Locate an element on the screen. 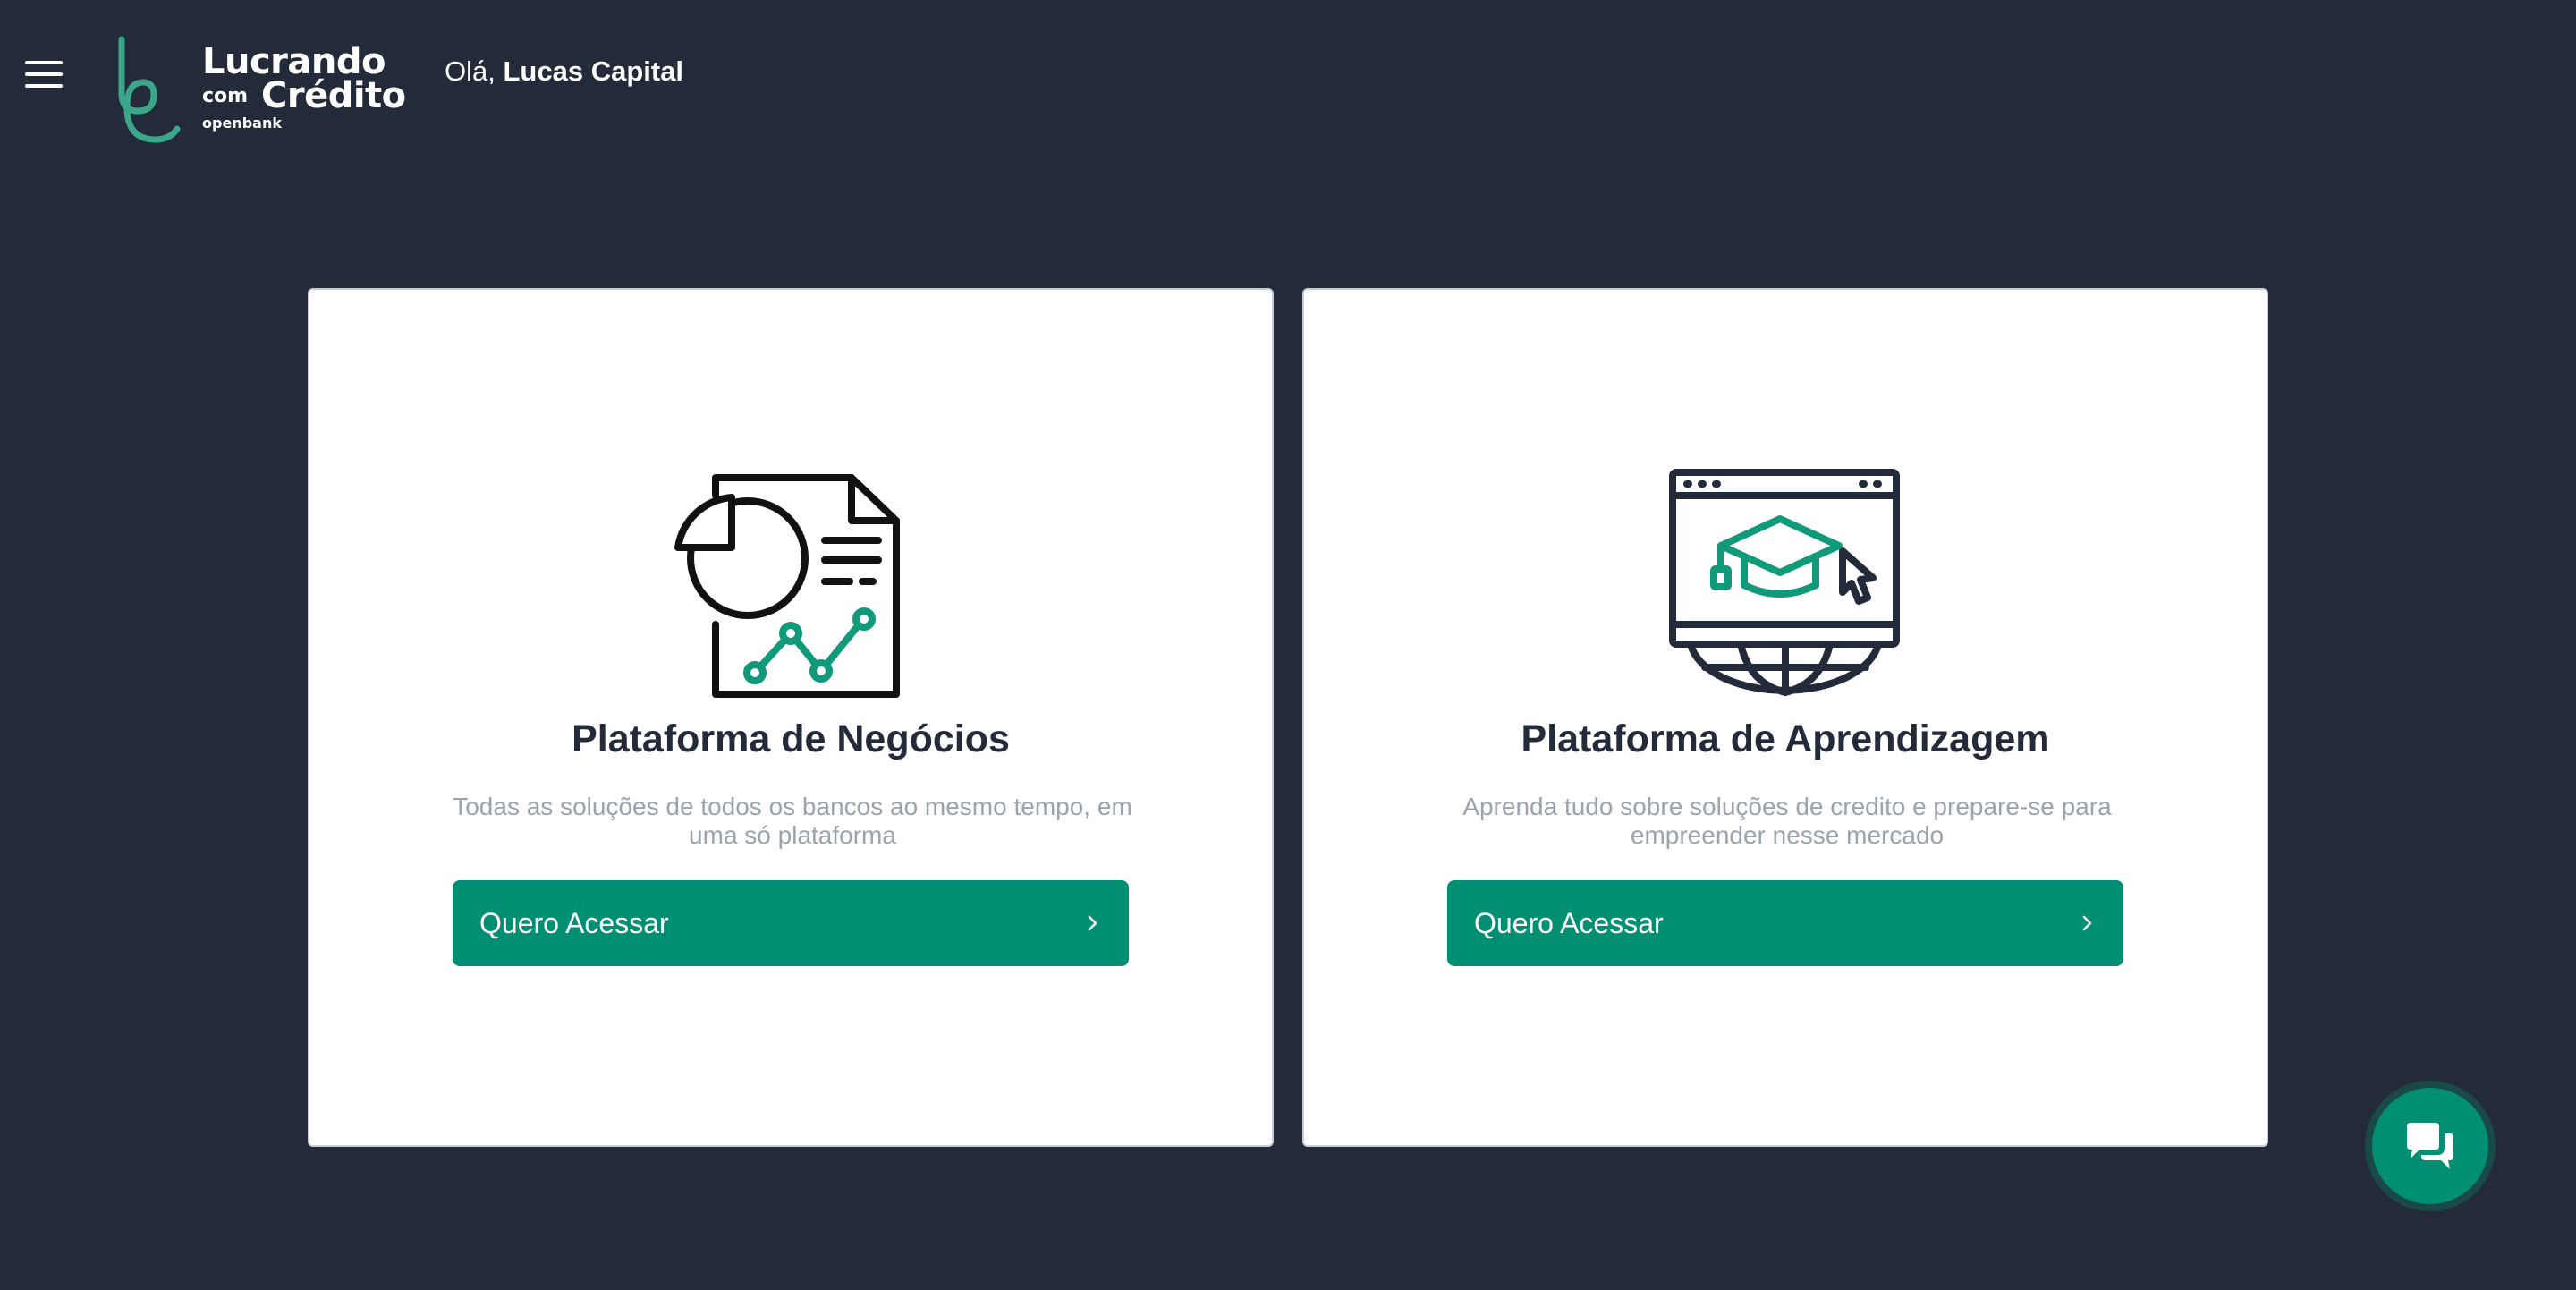 The height and width of the screenshot is (1290, 2576). business-report-icon is located at coordinates (787, 586).